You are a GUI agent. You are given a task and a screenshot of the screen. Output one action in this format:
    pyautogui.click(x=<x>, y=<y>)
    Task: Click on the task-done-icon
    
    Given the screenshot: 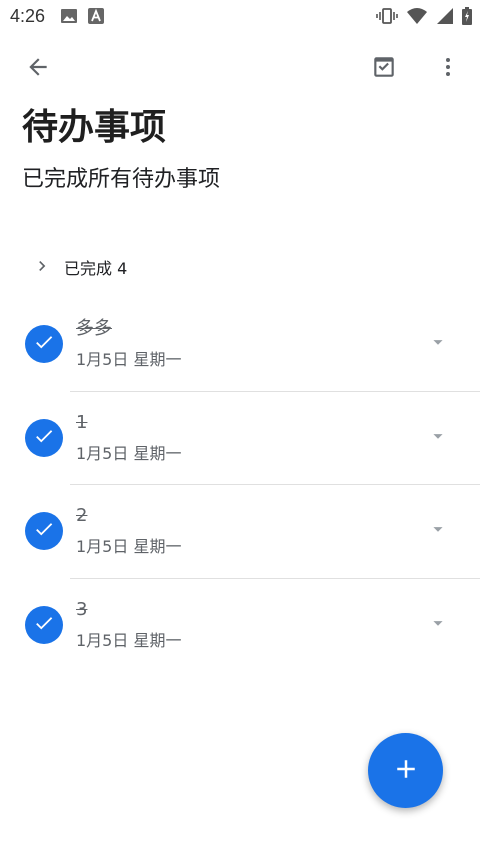 What is the action you would take?
    pyautogui.click(x=384, y=69)
    